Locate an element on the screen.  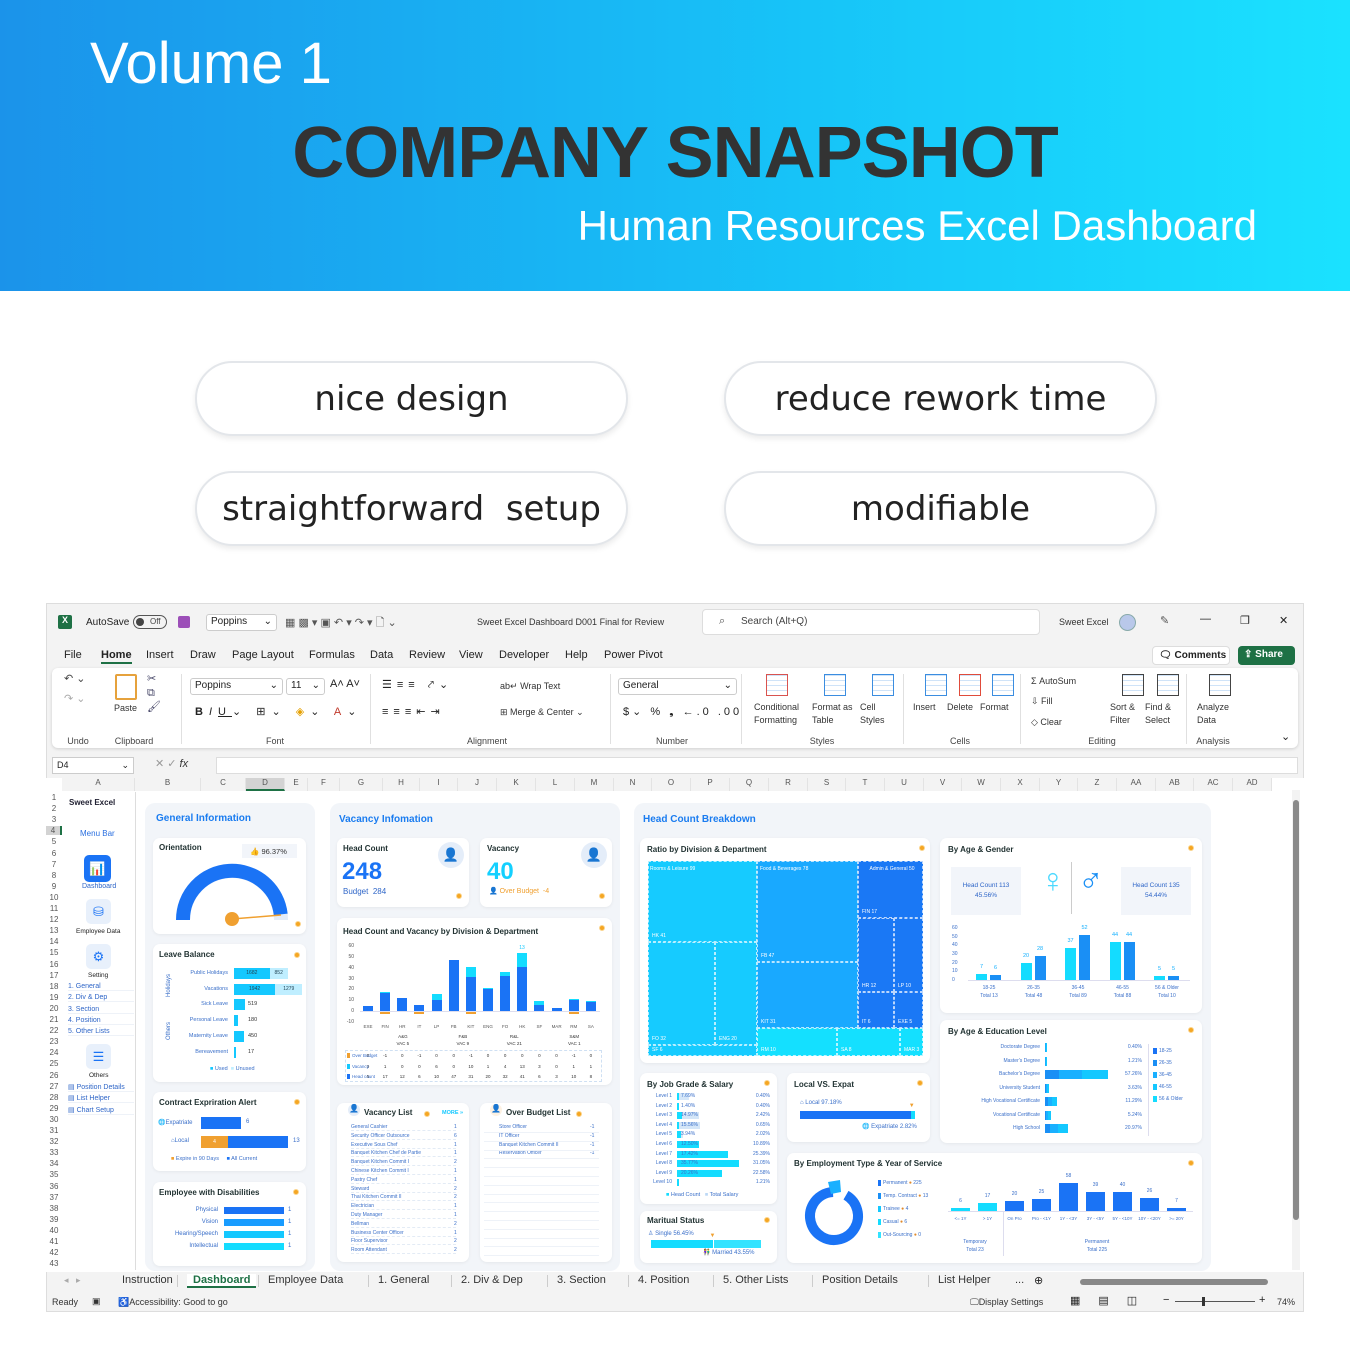
row-header: 34 is located at coordinates (54, 1163).